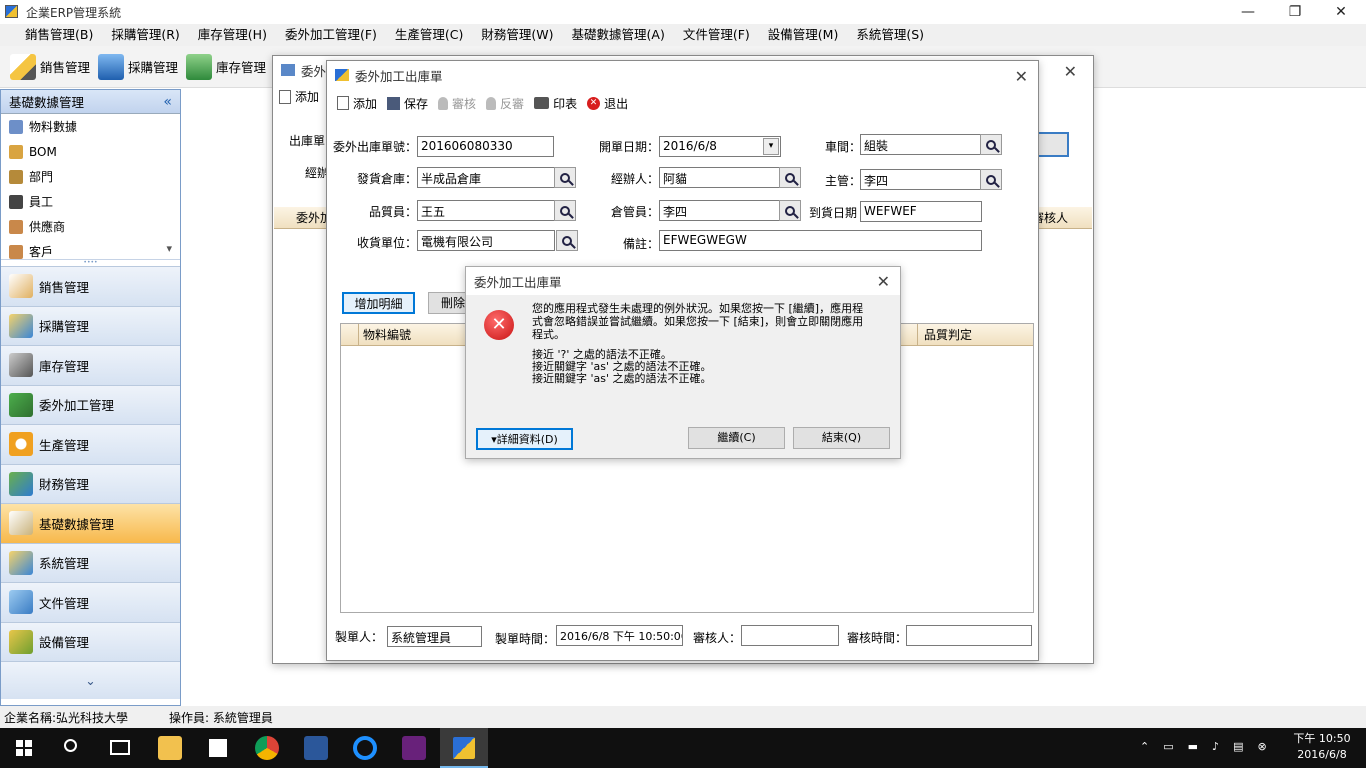 The height and width of the screenshot is (768, 1366). Describe the element at coordinates (226, 66) in the screenshot. I see `toolbar-inventory-button: 庫存管理` at that location.